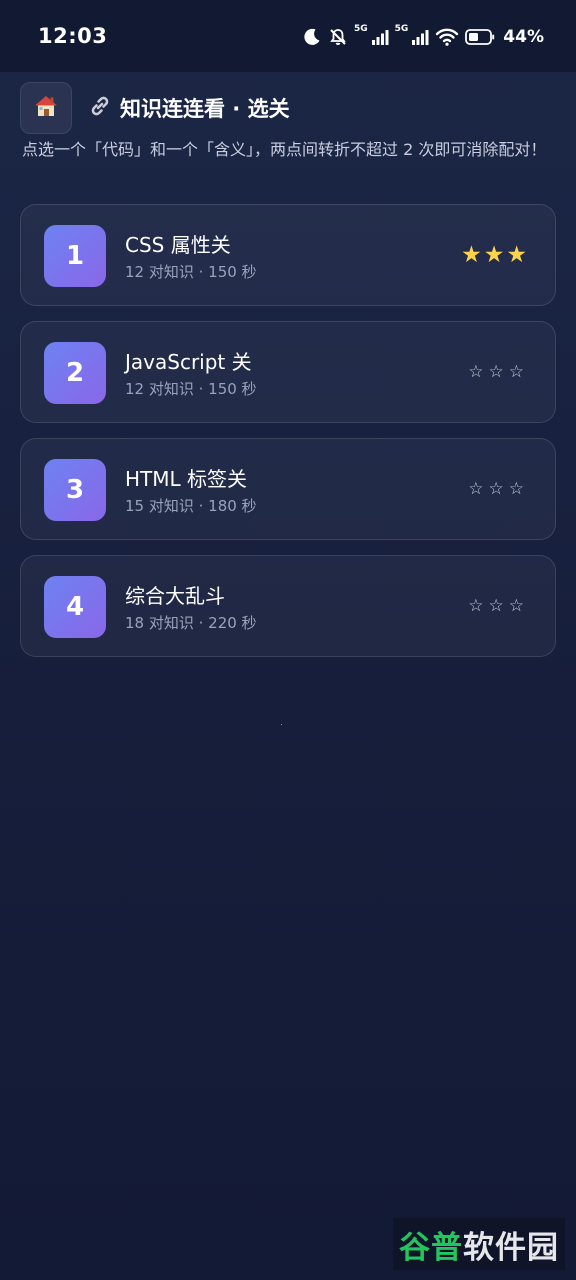 Image resolution: width=576 pixels, height=1280 pixels. I want to click on wifi-icon, so click(447, 37).